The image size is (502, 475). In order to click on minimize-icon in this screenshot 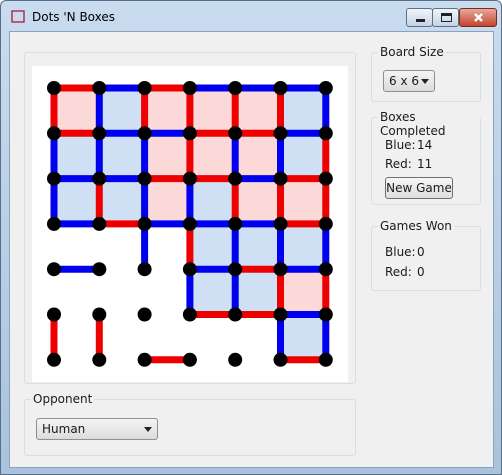, I will do `click(420, 20)`.